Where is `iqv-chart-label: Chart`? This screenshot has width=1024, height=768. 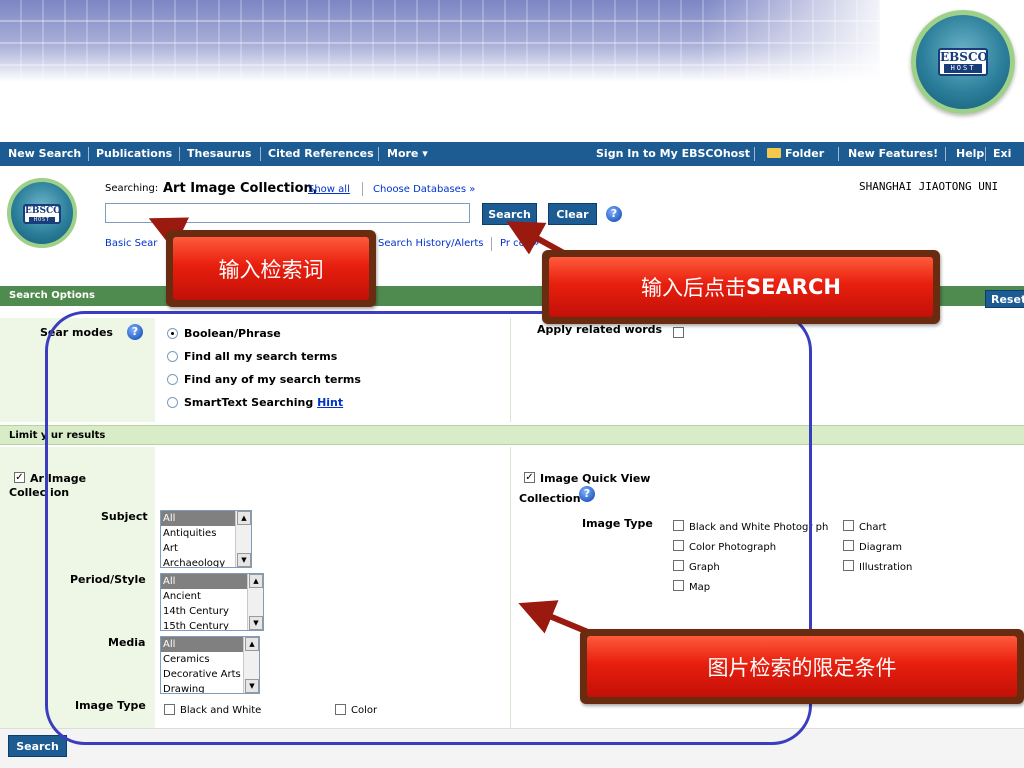 iqv-chart-label: Chart is located at coordinates (873, 527).